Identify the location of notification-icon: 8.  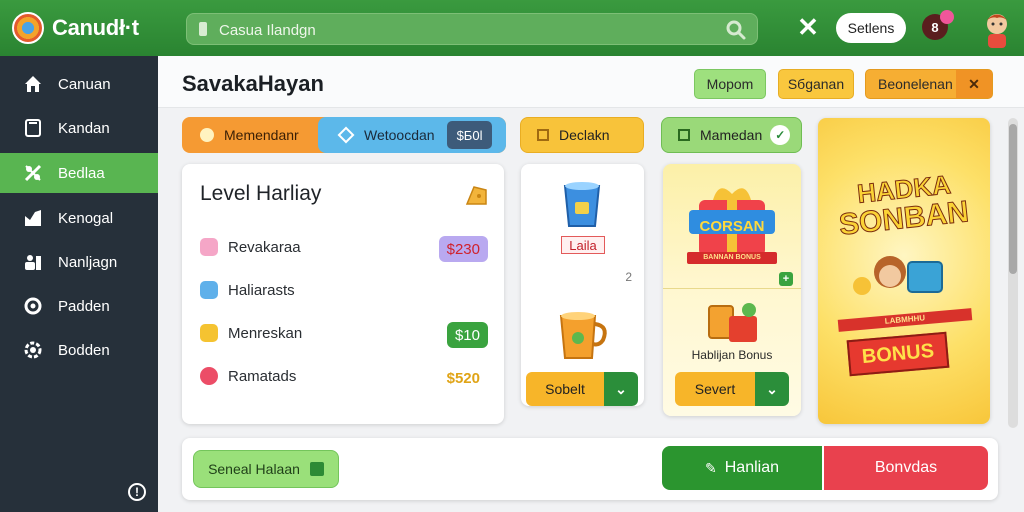
(938, 25).